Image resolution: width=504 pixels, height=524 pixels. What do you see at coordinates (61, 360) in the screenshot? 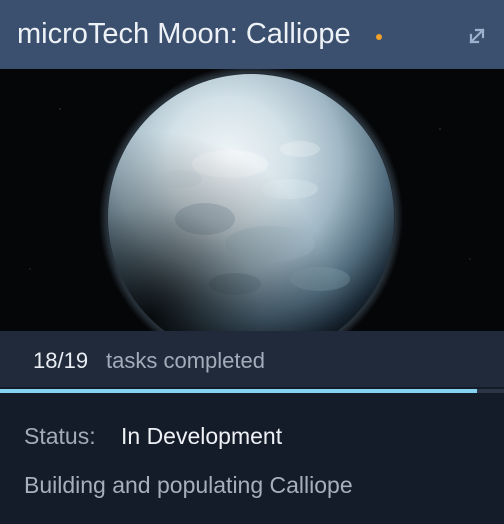
I see `task-count: 18/19` at bounding box center [61, 360].